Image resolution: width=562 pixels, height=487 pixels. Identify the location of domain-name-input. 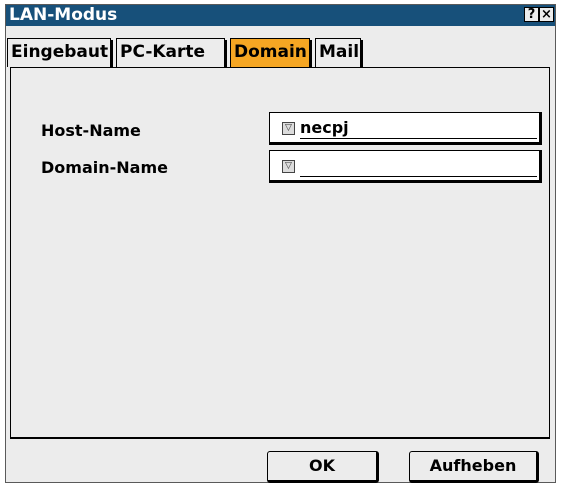
(418, 166).